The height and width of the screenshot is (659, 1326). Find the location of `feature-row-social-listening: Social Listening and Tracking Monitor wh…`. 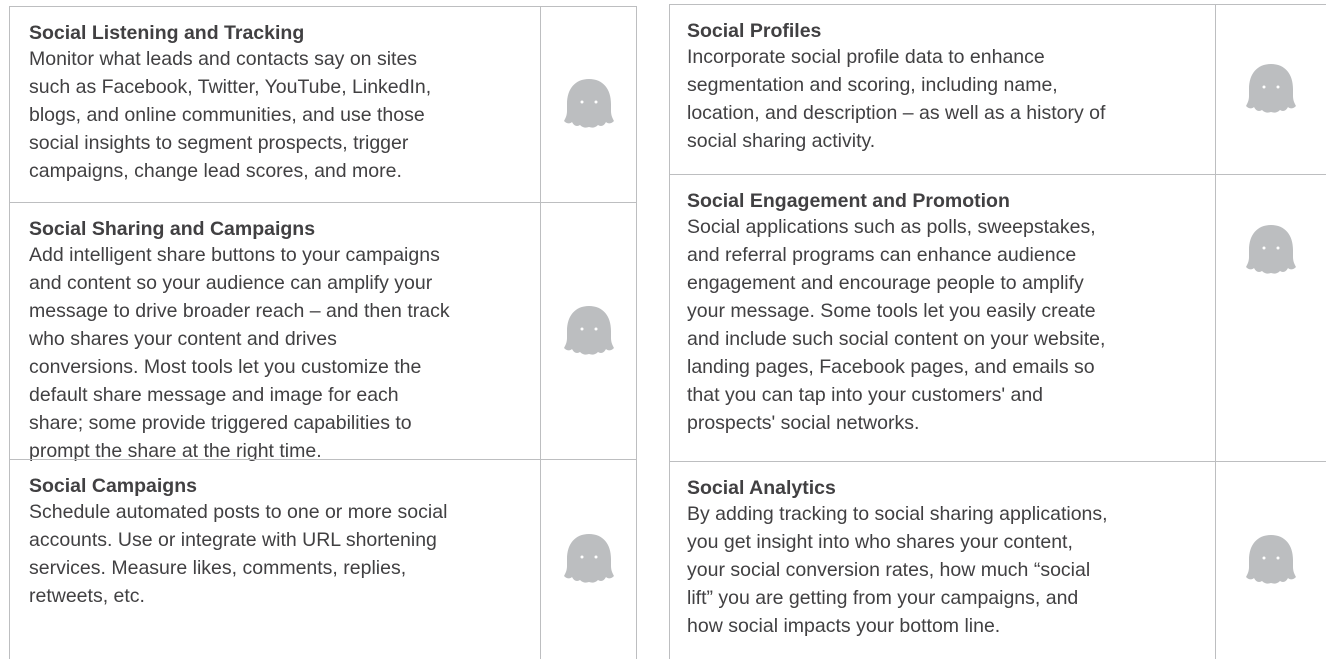

feature-row-social-listening: Social Listening and Tracking Monitor wh… is located at coordinates (323, 104).